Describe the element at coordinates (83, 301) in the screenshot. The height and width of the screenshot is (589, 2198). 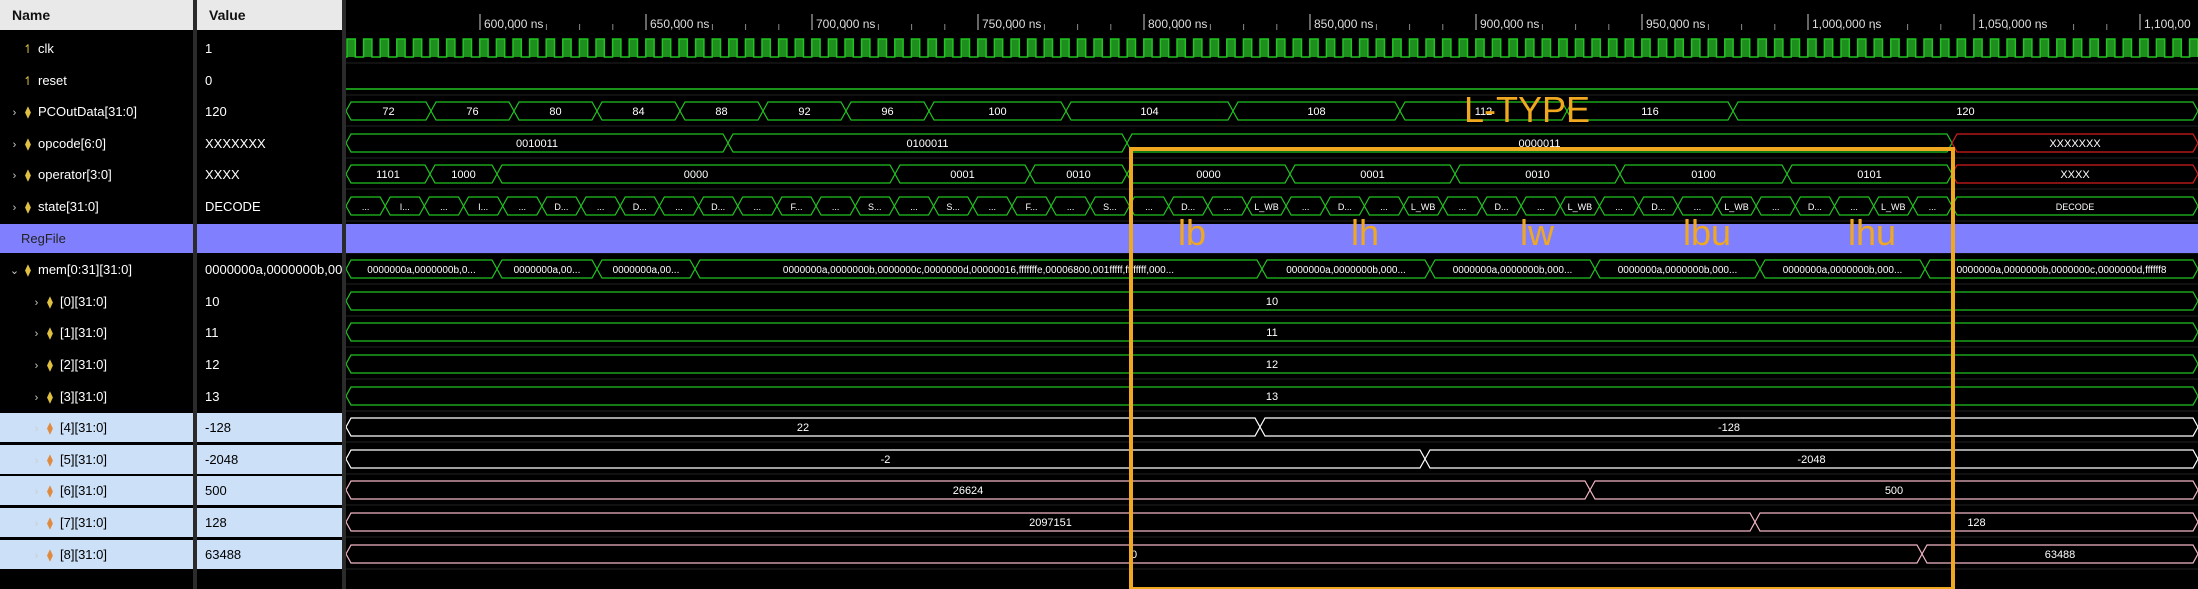
I see `signal-name: [0][31:0]` at that location.